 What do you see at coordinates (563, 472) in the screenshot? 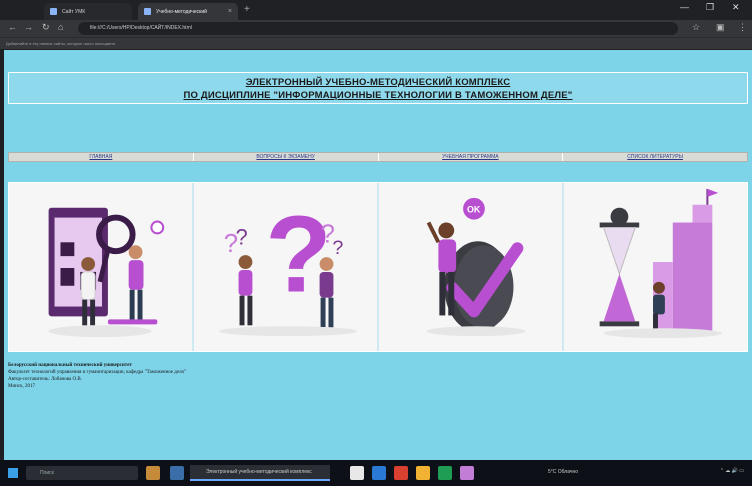
I see `weather-widget: 5°C Облачно` at bounding box center [563, 472].